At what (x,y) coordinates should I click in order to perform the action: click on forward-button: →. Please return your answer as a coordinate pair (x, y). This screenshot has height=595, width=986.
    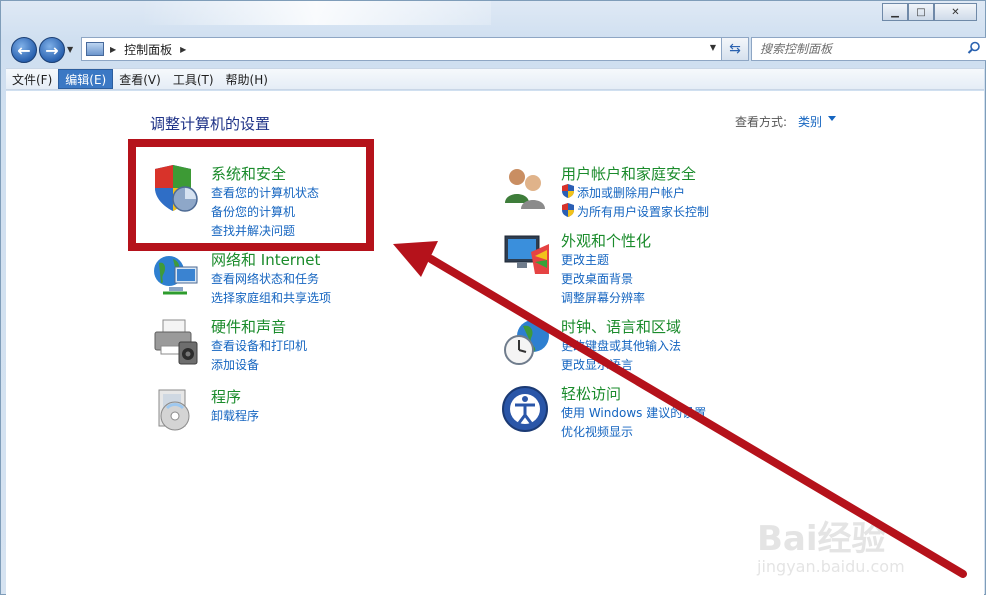
    Looking at the image, I should click on (52, 50).